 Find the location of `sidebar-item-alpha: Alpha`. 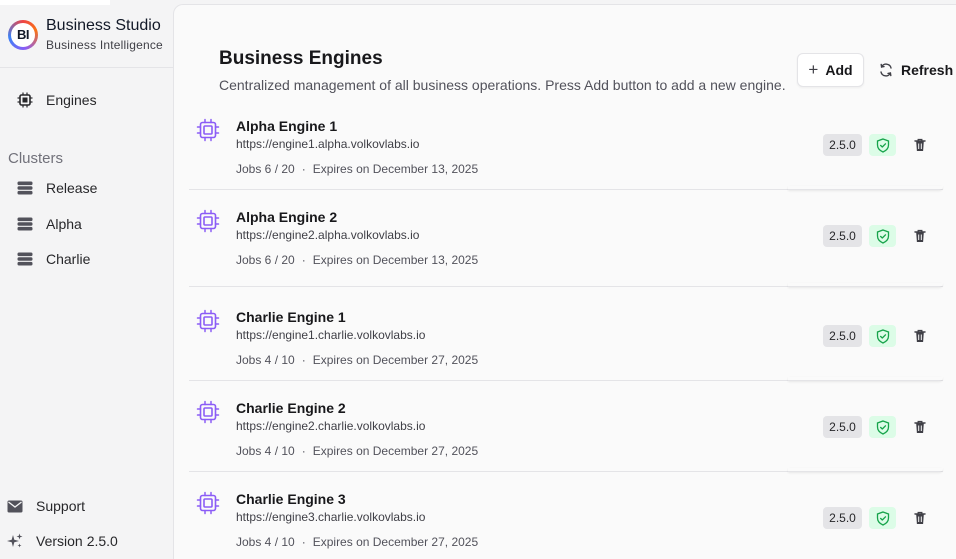

sidebar-item-alpha: Alpha is located at coordinates (49, 224).